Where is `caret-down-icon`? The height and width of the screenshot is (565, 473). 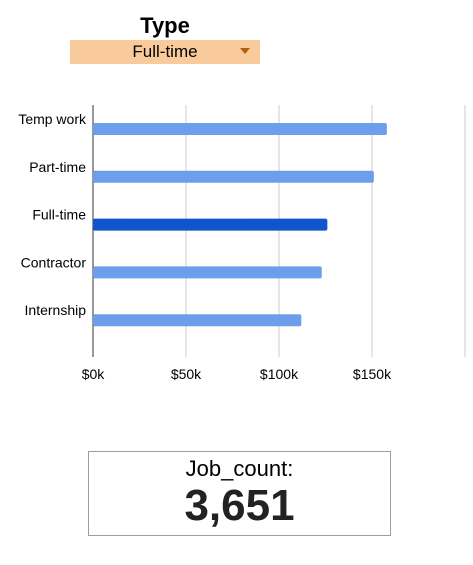 caret-down-icon is located at coordinates (245, 51).